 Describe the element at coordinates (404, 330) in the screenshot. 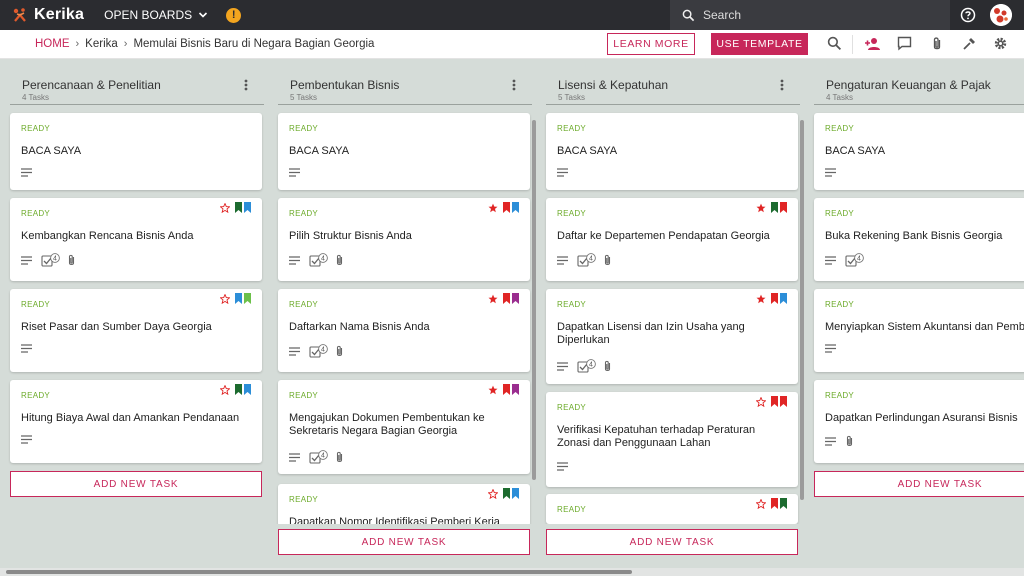

I see `task-card: READY Daftarkan Nama Bisnis Anda 4` at that location.